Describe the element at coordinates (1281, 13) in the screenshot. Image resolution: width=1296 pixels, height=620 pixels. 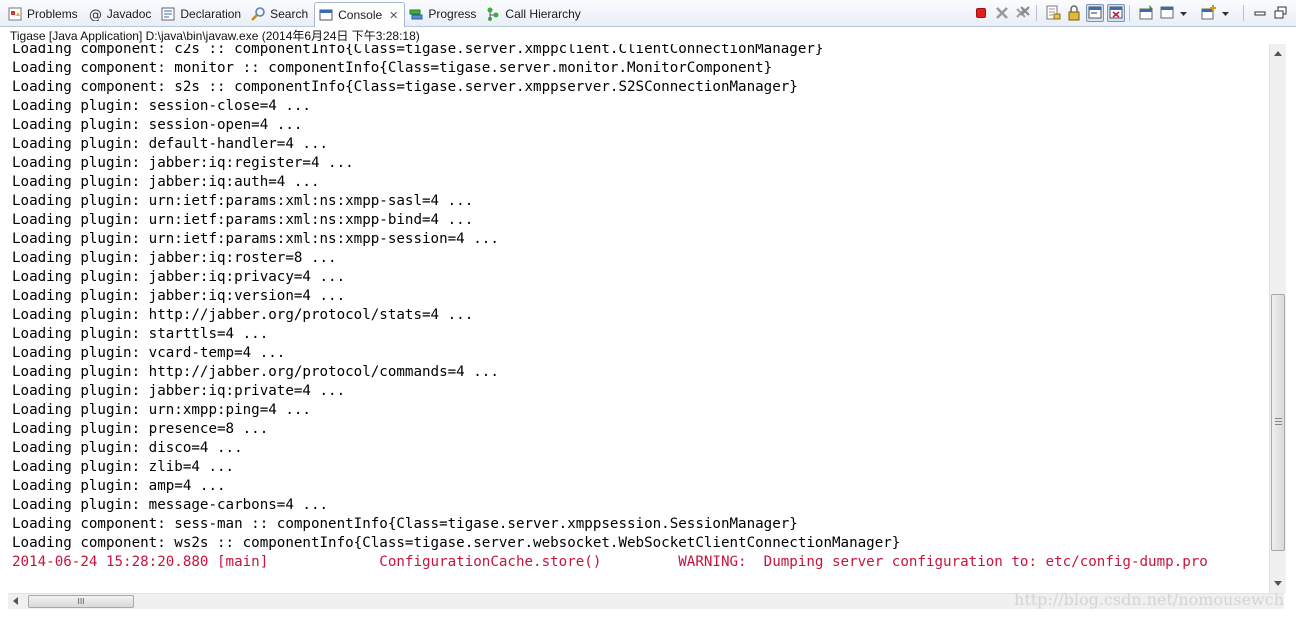
I see `maximize-icon` at that location.